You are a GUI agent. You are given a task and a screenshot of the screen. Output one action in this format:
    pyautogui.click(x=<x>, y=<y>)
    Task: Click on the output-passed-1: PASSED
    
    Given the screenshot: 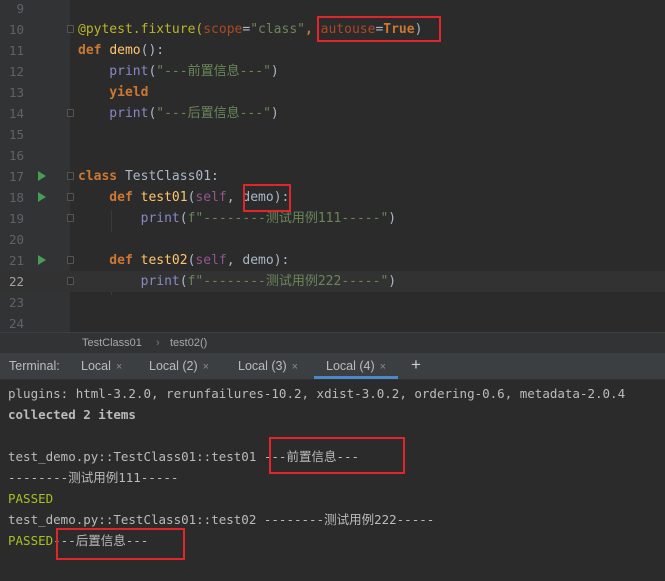 What is the action you would take?
    pyautogui.click(x=31, y=498)
    